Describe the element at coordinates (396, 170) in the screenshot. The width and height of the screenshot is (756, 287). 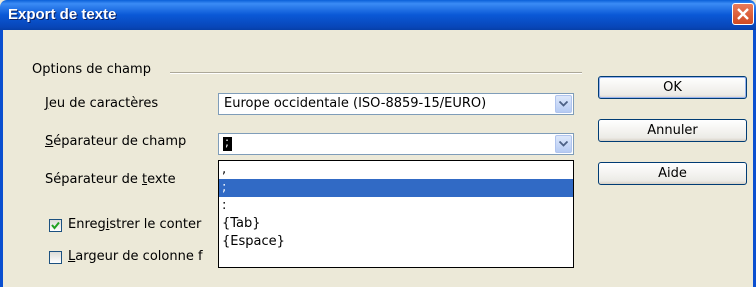
I see `dropdown-option: ,` at that location.